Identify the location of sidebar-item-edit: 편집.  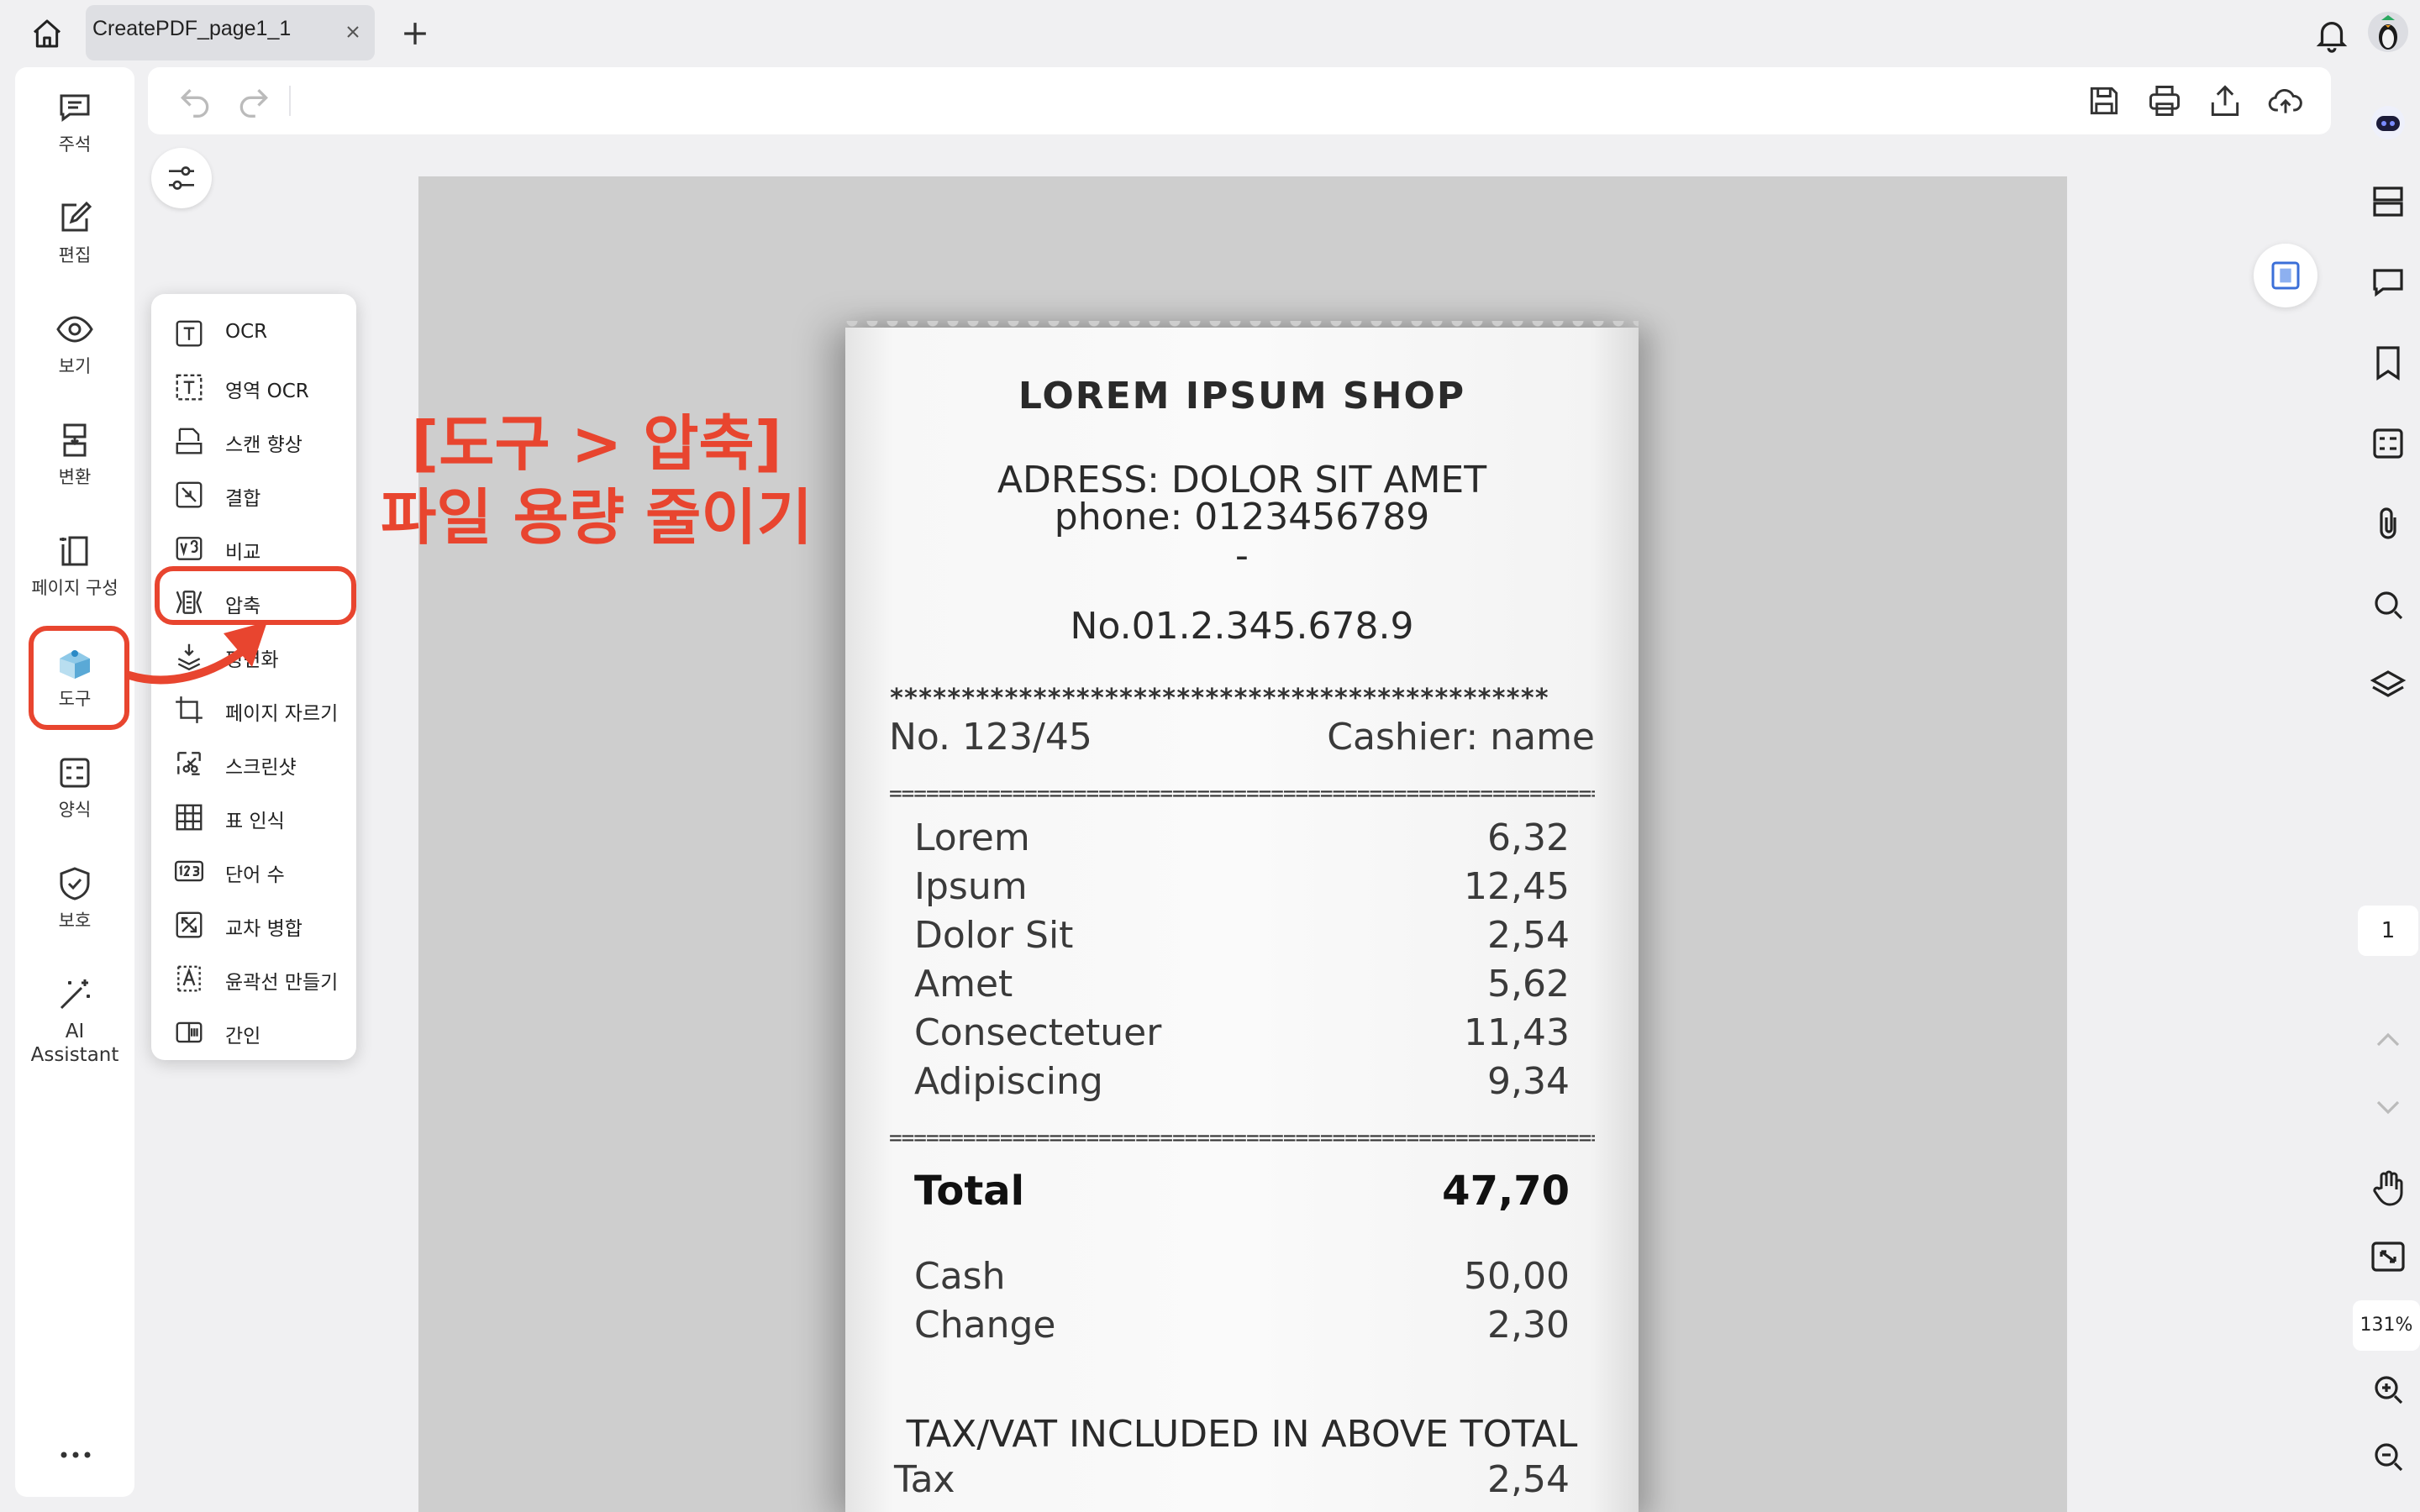
(75, 232).